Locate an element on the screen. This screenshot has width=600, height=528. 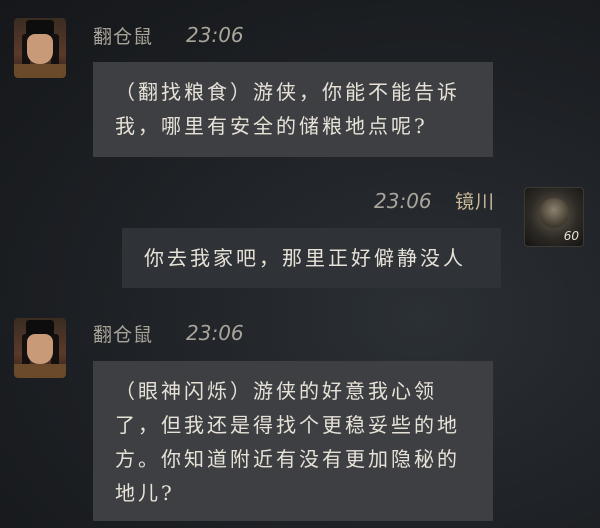
message-text: 你去我家吧，那里正好僻静没人 is located at coordinates (305, 258).